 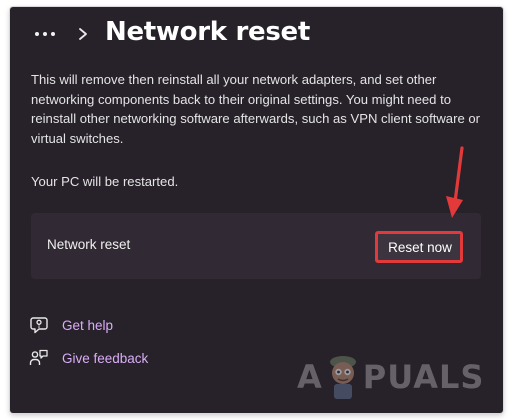 I want to click on reset-now-button: Reset now, so click(x=420, y=247).